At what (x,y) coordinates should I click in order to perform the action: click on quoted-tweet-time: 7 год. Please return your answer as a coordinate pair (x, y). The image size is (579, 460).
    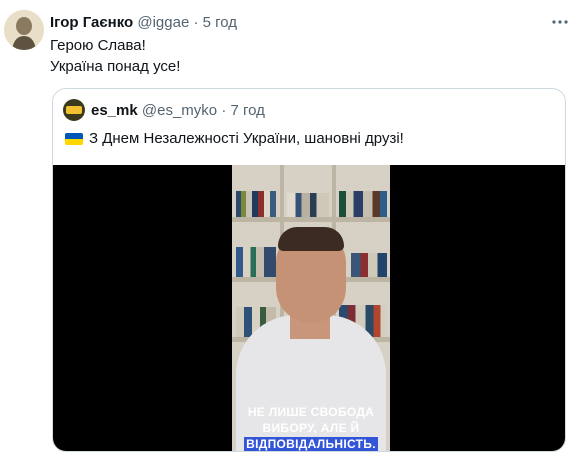
    Looking at the image, I should click on (247, 110).